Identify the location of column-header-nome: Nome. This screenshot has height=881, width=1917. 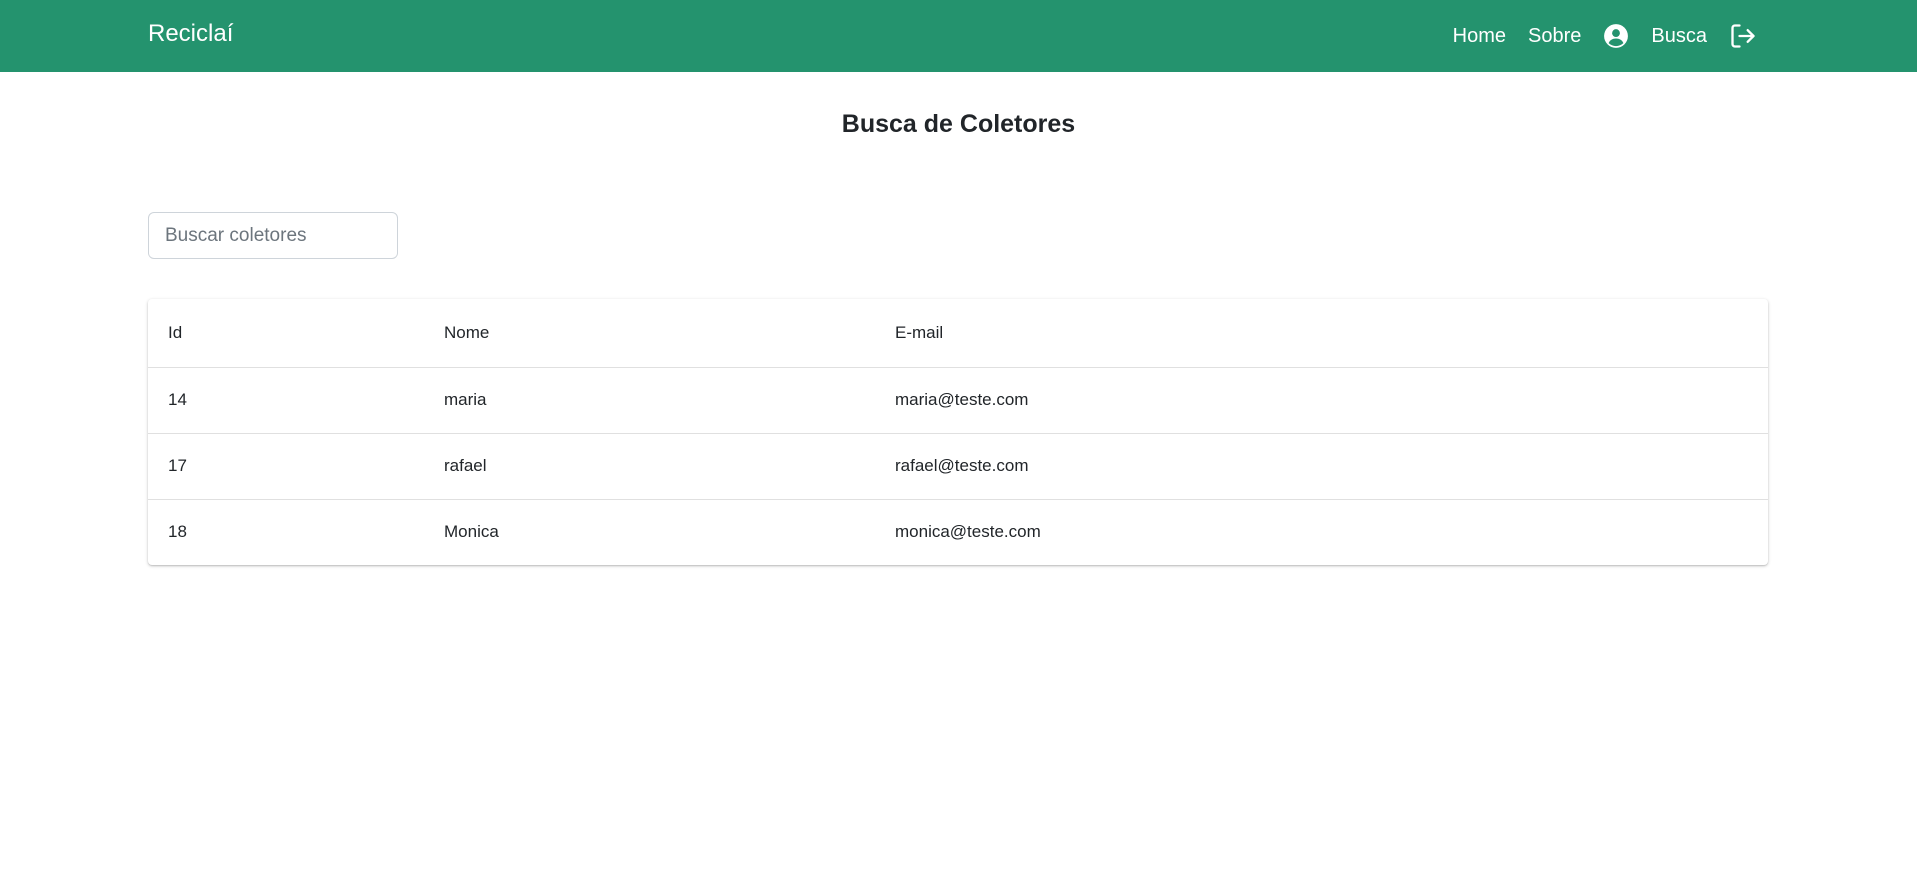
(649, 333).